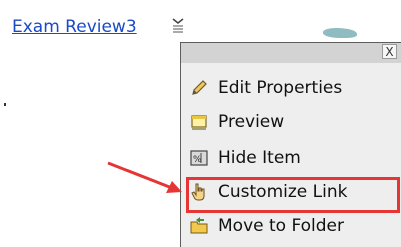 This screenshot has width=401, height=247. What do you see at coordinates (199, 192) in the screenshot?
I see `hand-pointer-icon` at bounding box center [199, 192].